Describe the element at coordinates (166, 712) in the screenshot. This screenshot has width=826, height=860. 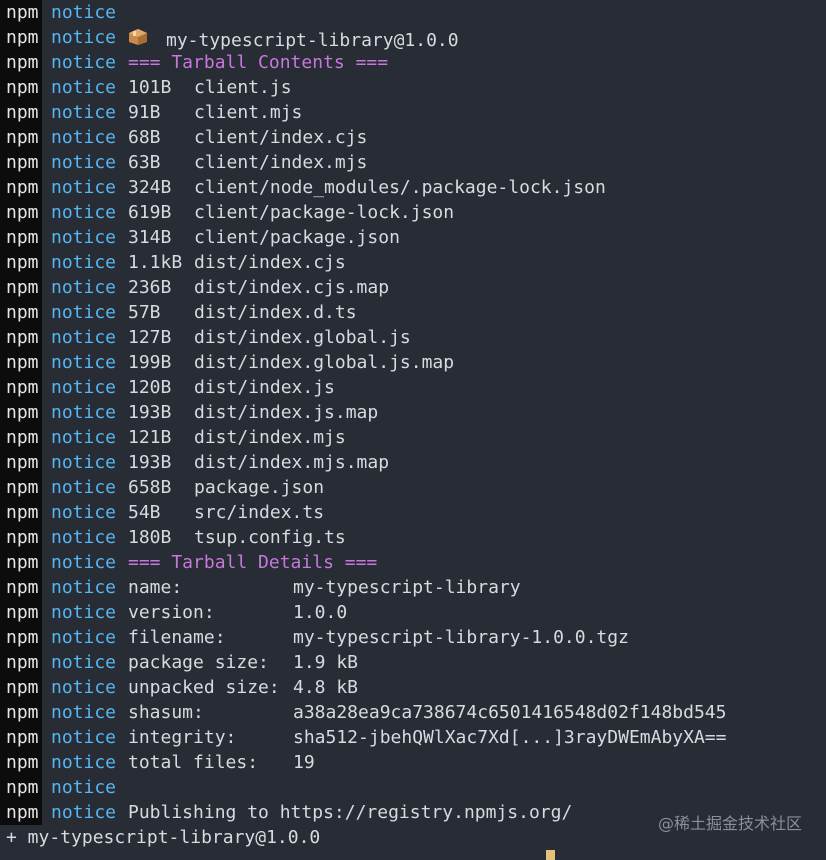
I see `detail-key: shasum:` at that location.